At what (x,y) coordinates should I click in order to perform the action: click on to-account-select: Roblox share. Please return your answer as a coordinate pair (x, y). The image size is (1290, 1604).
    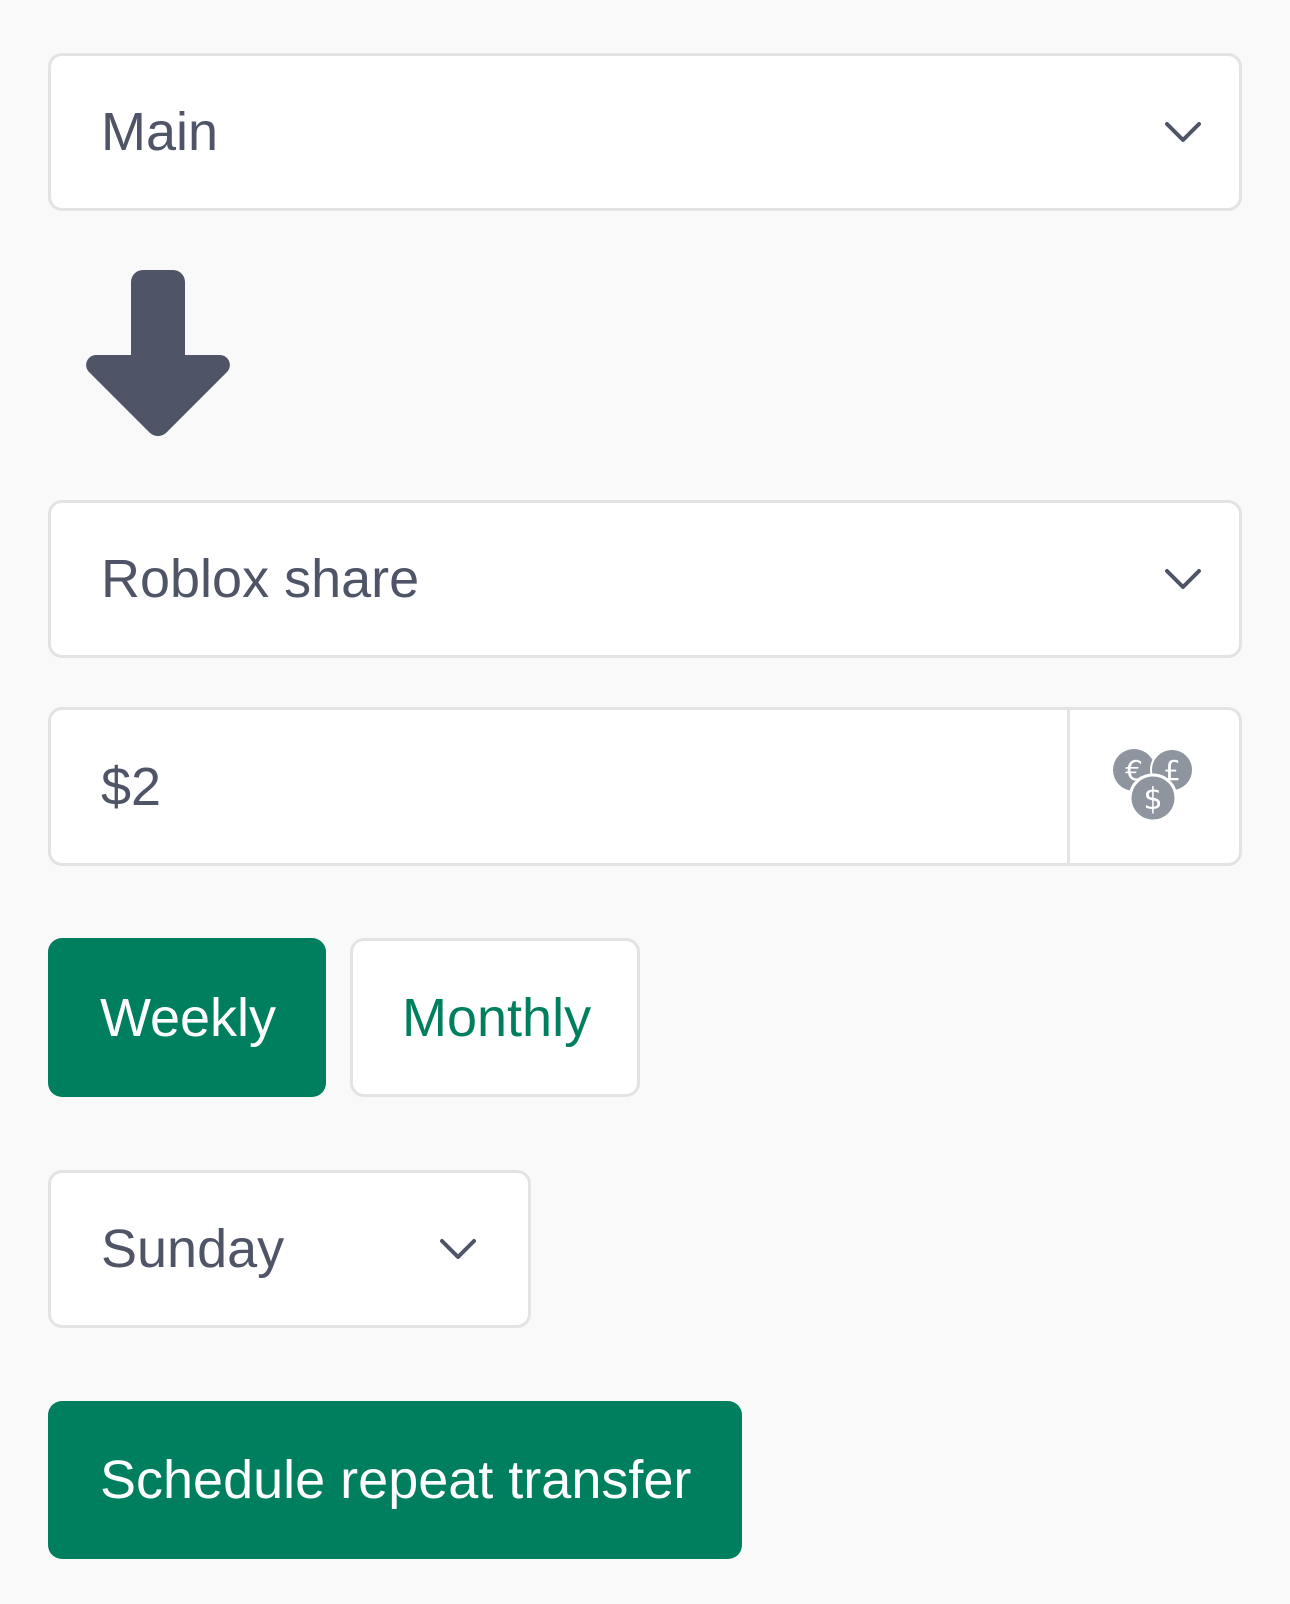
    Looking at the image, I should click on (645, 579).